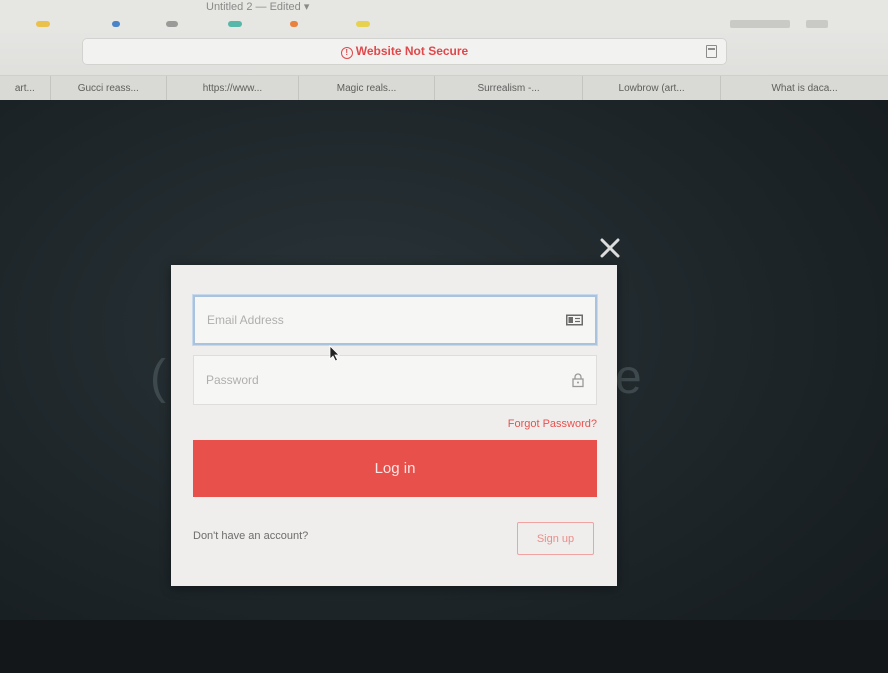  What do you see at coordinates (552, 424) in the screenshot?
I see `forgot-password-link: Forgot Password?` at bounding box center [552, 424].